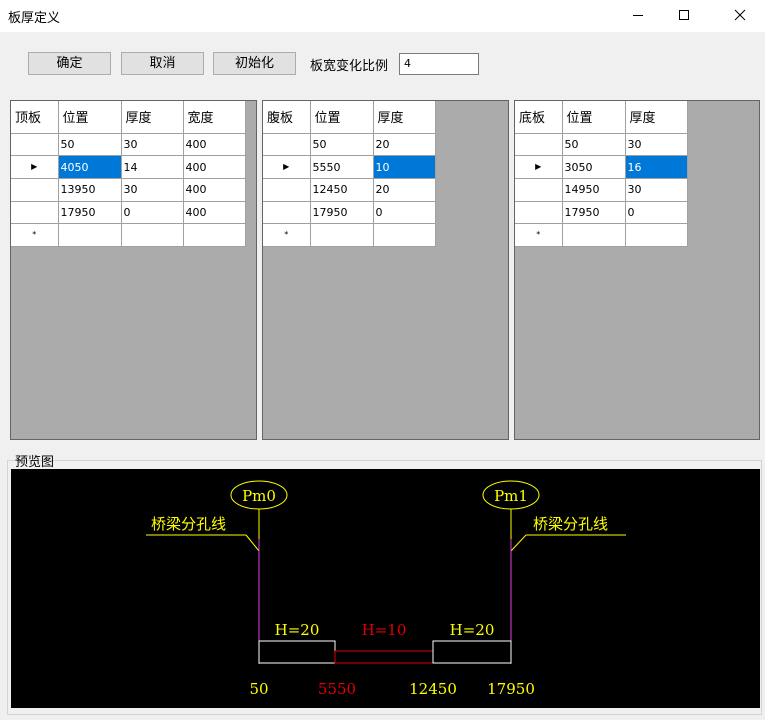  I want to click on grid-cell: 16, so click(656, 167).